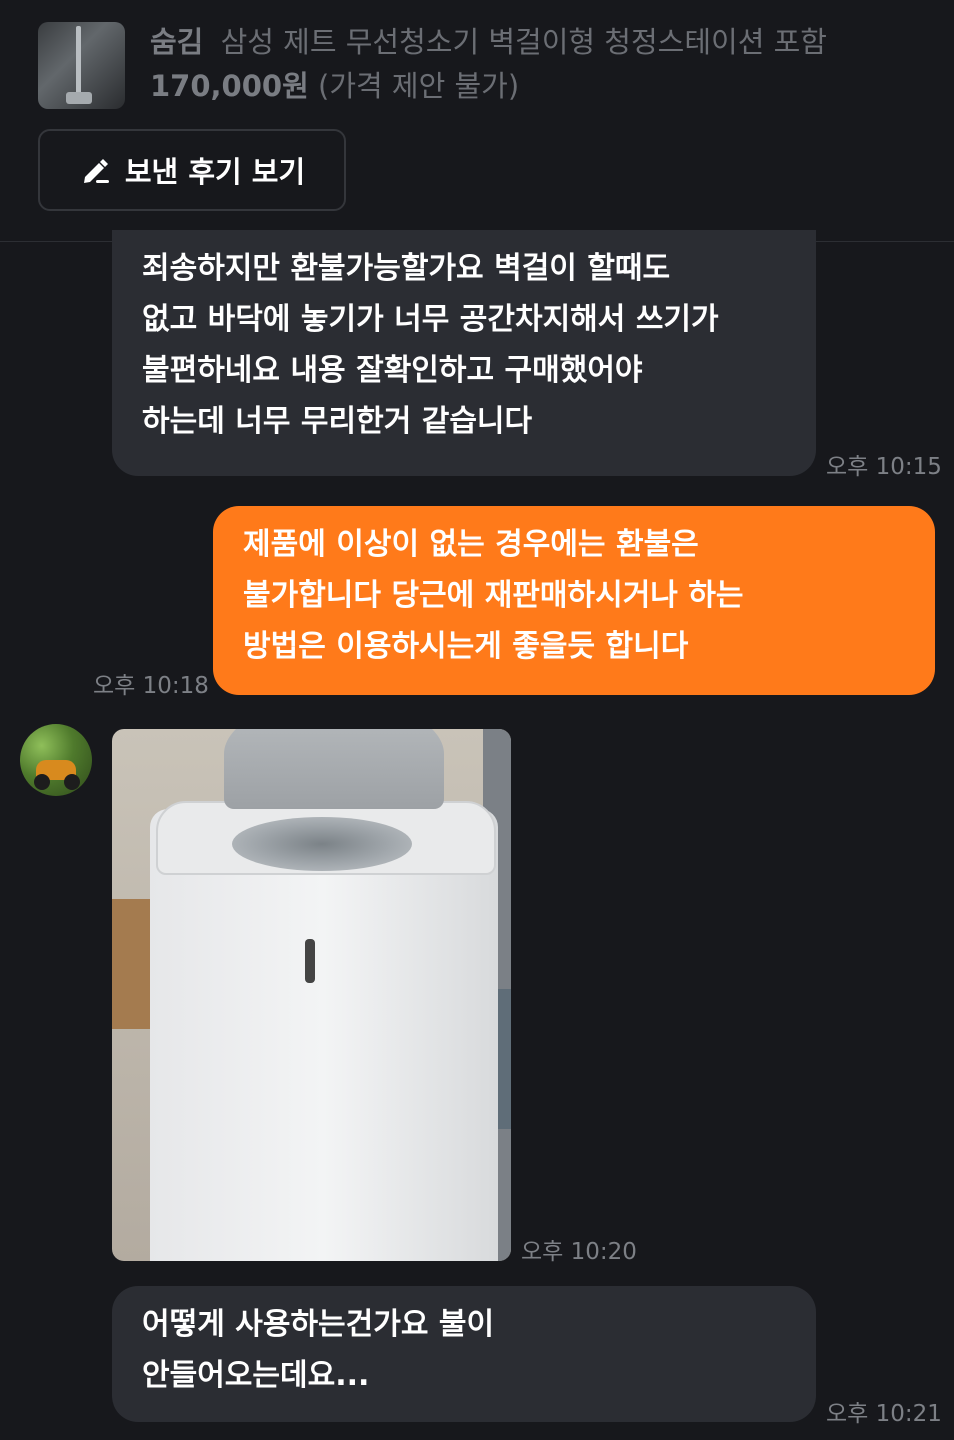 This screenshot has height=1440, width=954. I want to click on view-sent-review-button: 보낸 후기 보기, so click(192, 170).